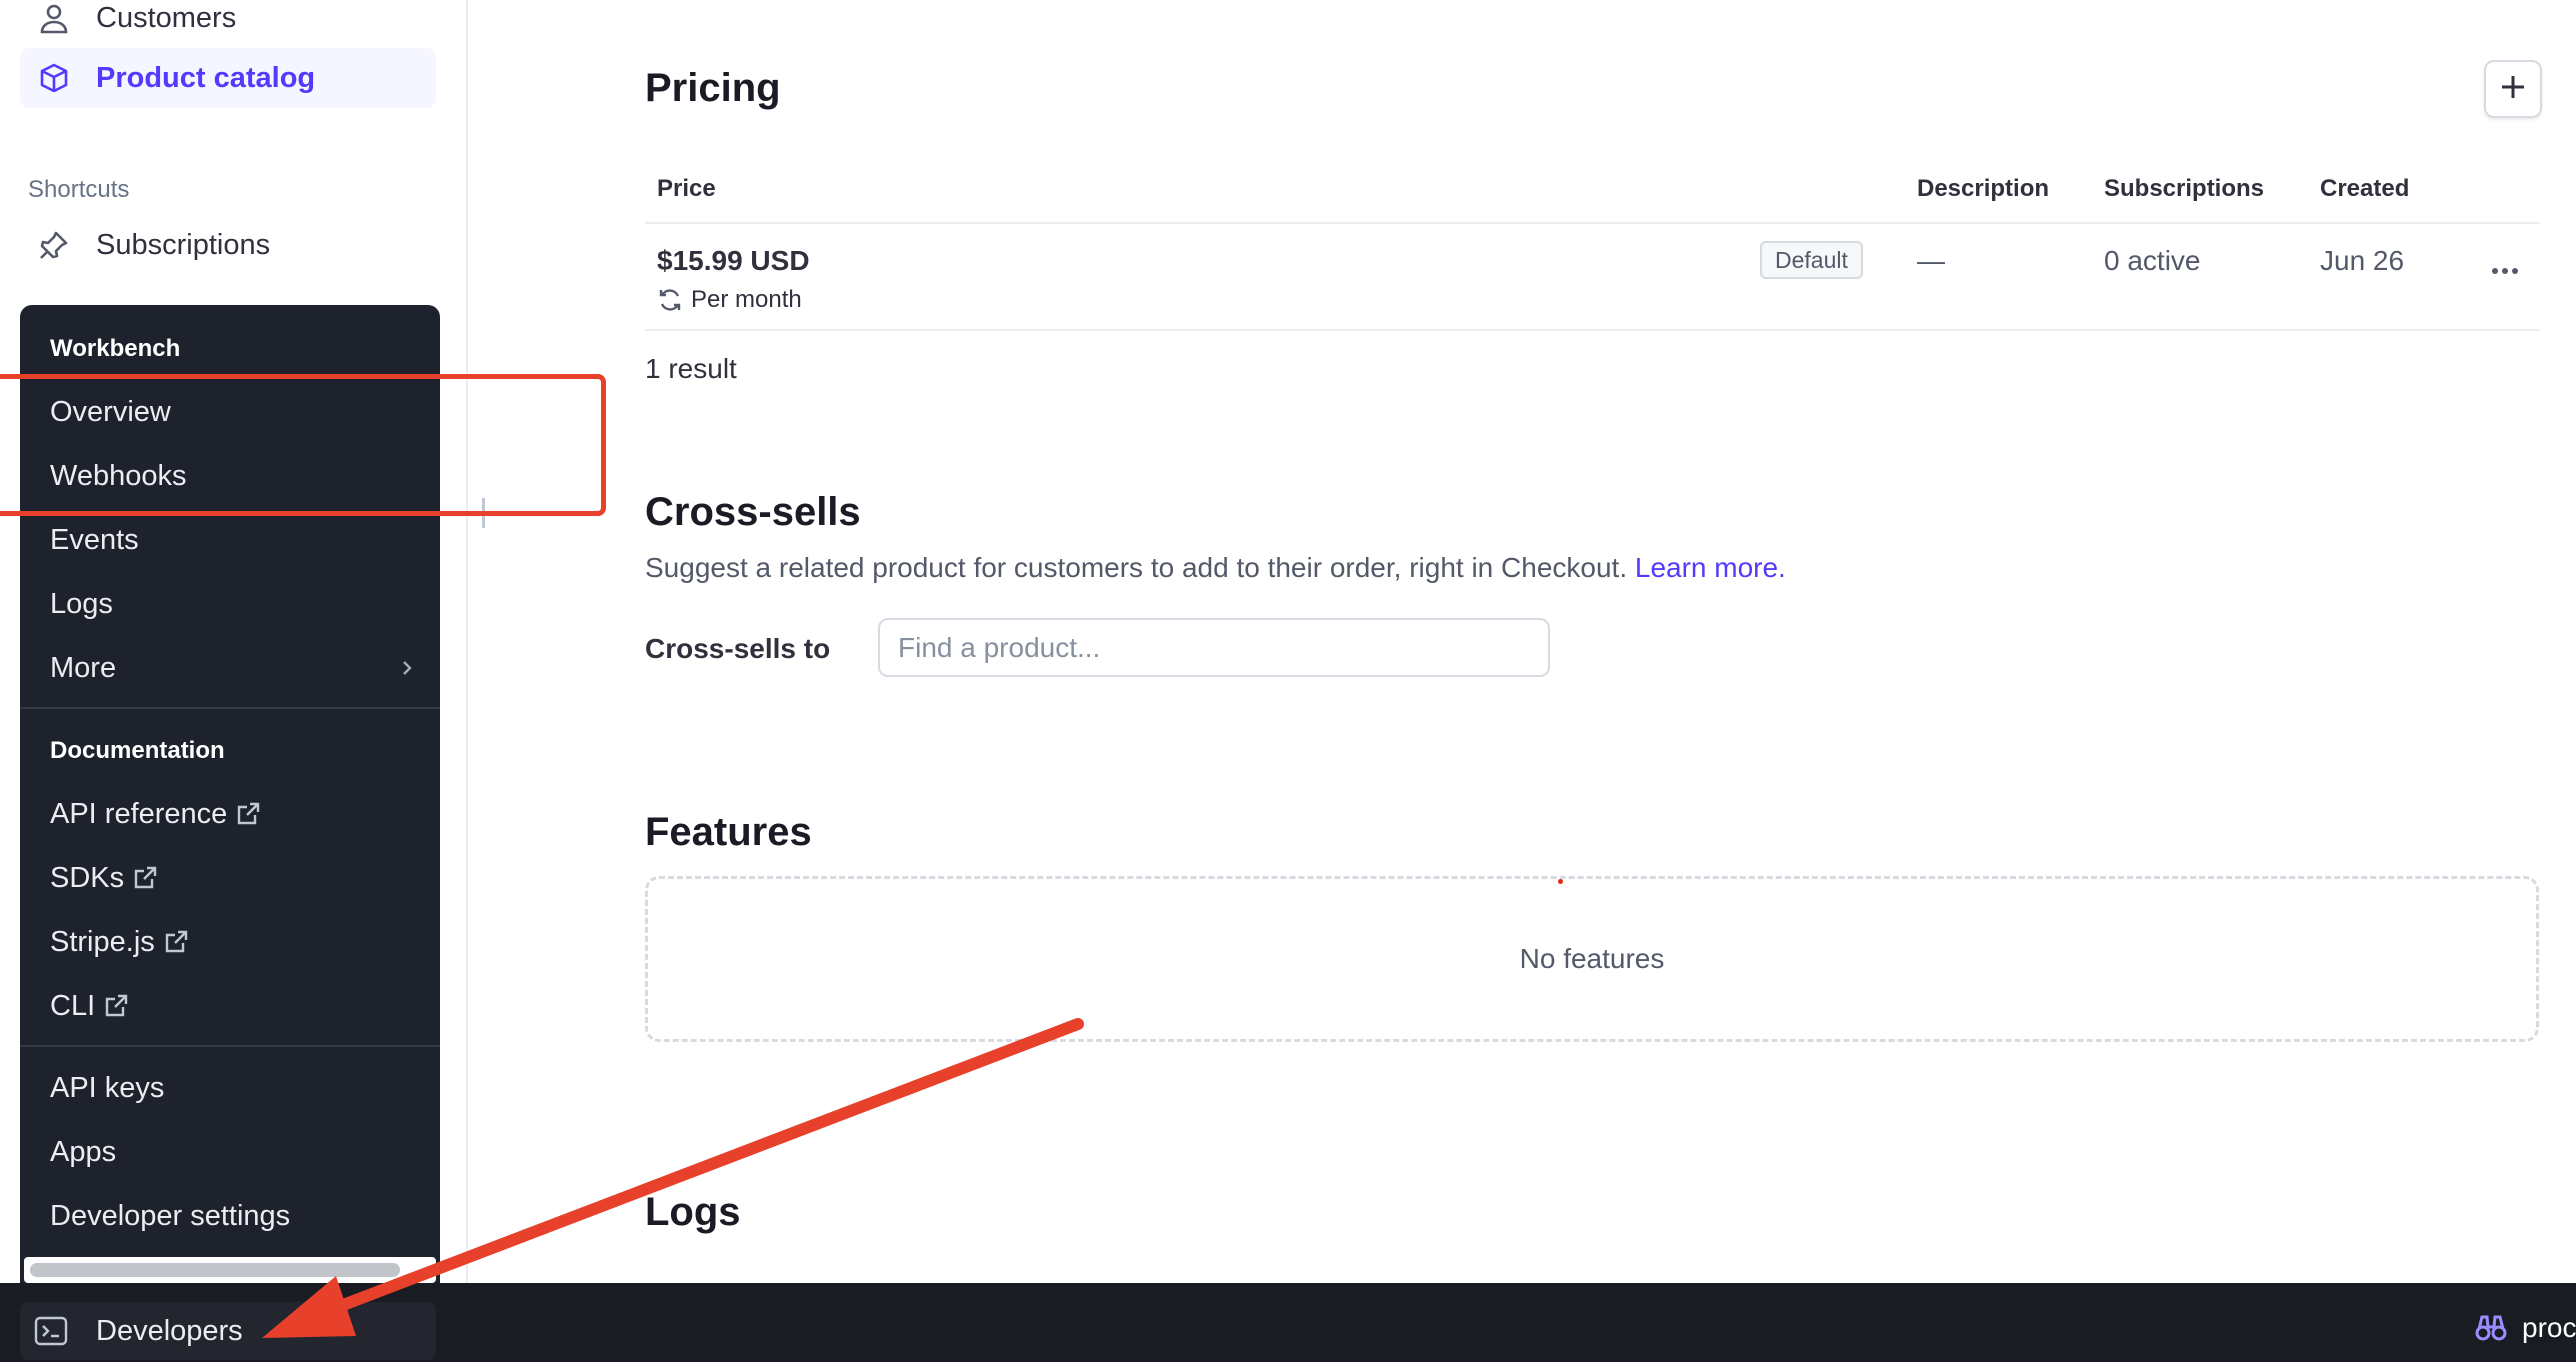 The height and width of the screenshot is (1362, 2576). Describe the element at coordinates (230, 942) in the screenshot. I see `menu-item-stripe-js: Stripe.js` at that location.